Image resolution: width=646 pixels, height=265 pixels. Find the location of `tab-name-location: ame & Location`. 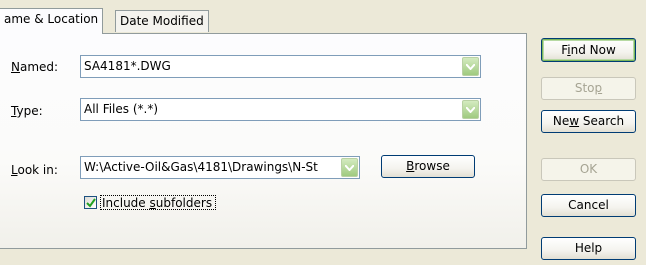

tab-name-location: ame & Location is located at coordinates (52, 21).